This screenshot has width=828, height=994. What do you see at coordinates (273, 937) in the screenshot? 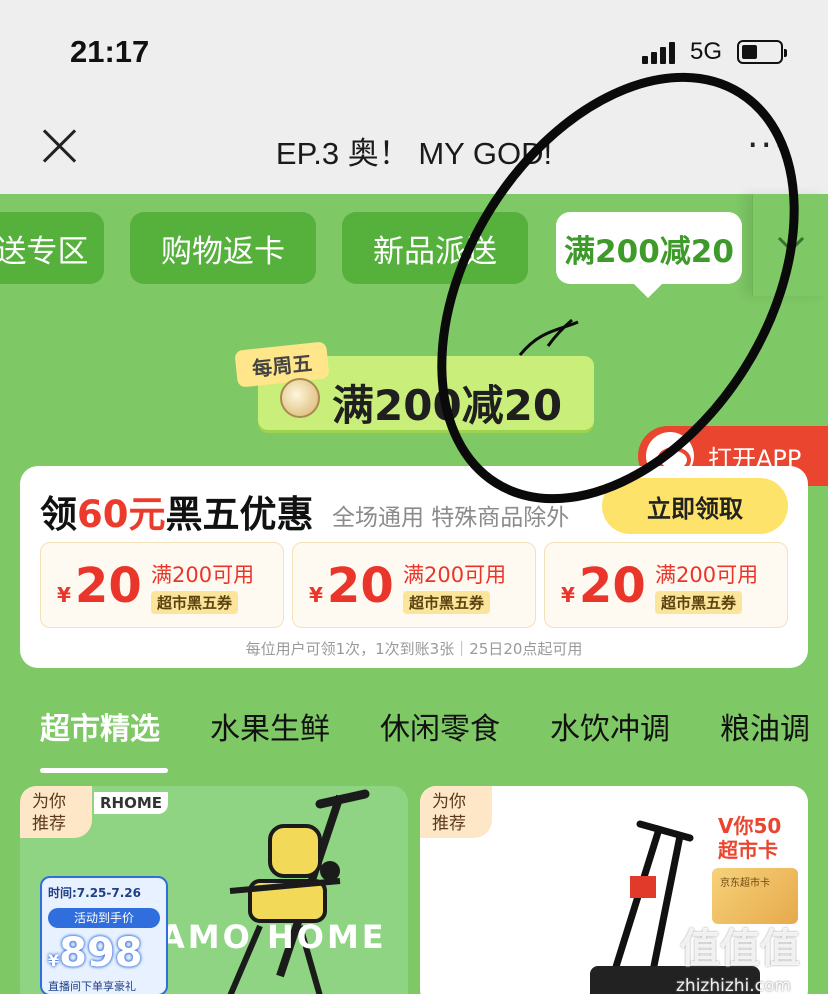
I see `brand-watermark: AMO HOME` at bounding box center [273, 937].